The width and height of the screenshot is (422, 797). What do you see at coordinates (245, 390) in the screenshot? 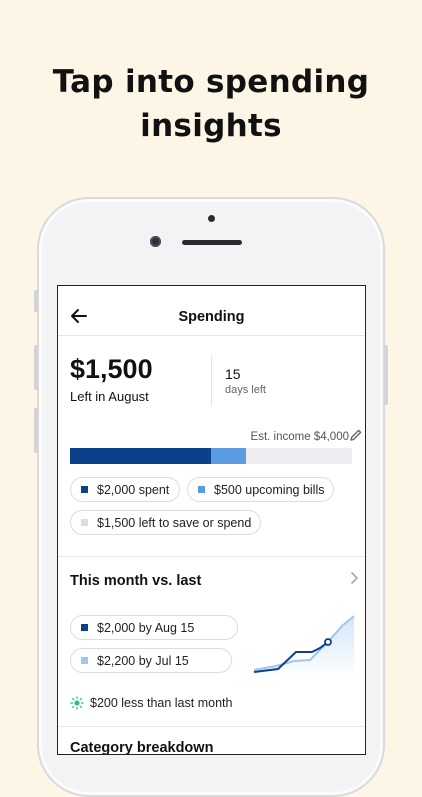
I see `days-left-label: days left` at bounding box center [245, 390].